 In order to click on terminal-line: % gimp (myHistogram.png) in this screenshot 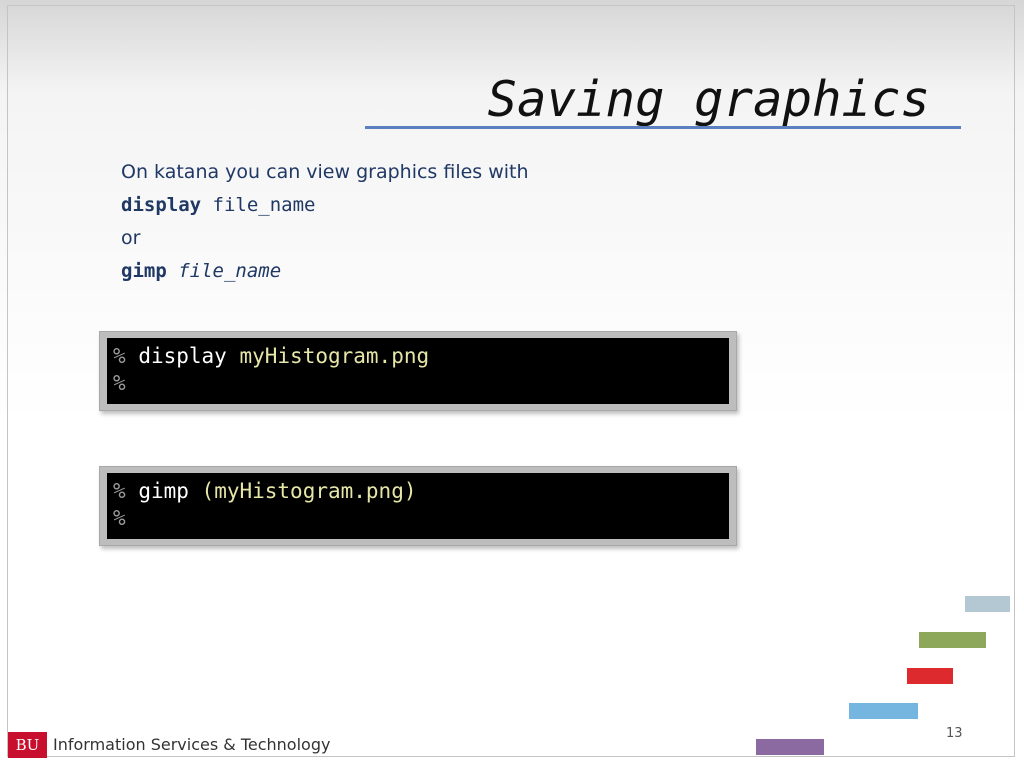, I will do `click(418, 491)`.